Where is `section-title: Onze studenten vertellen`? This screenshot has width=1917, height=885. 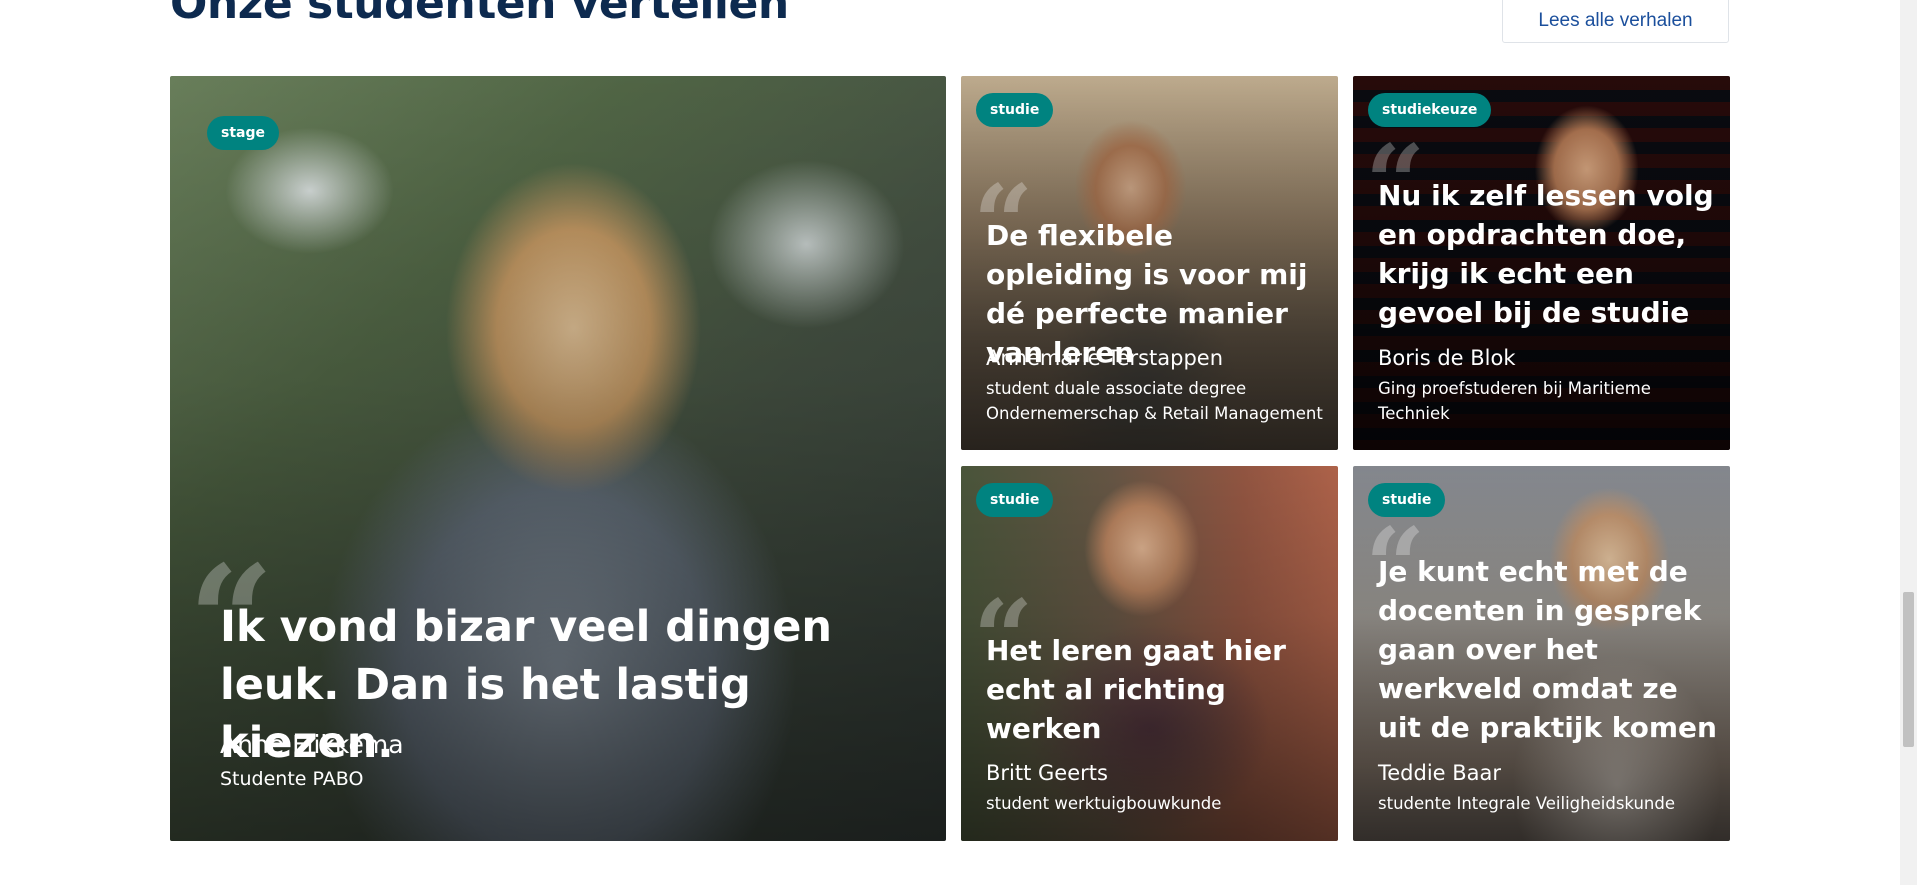 section-title: Onze studenten vertellen is located at coordinates (479, 14).